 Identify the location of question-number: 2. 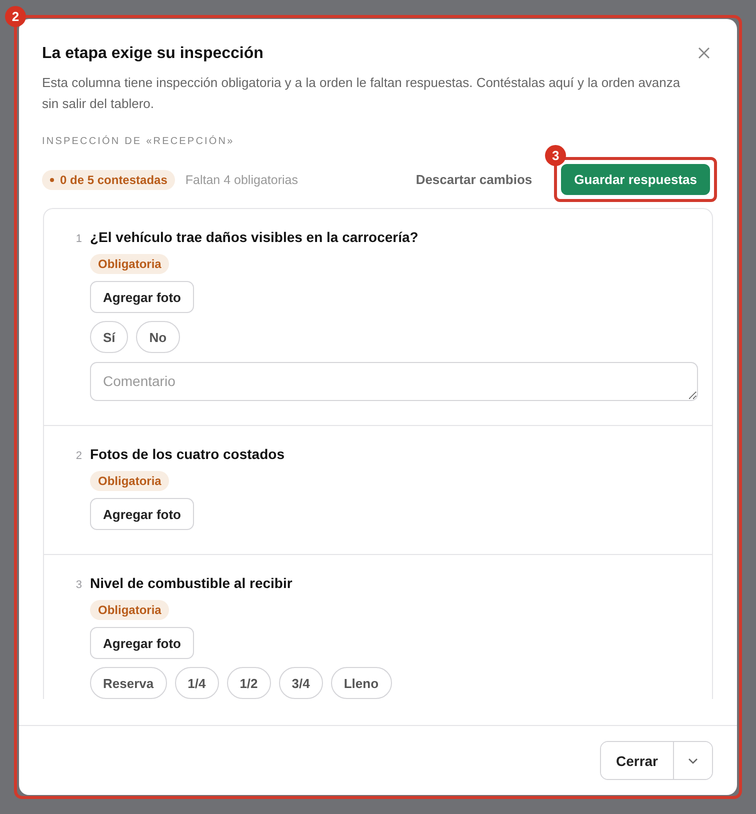
(78, 456).